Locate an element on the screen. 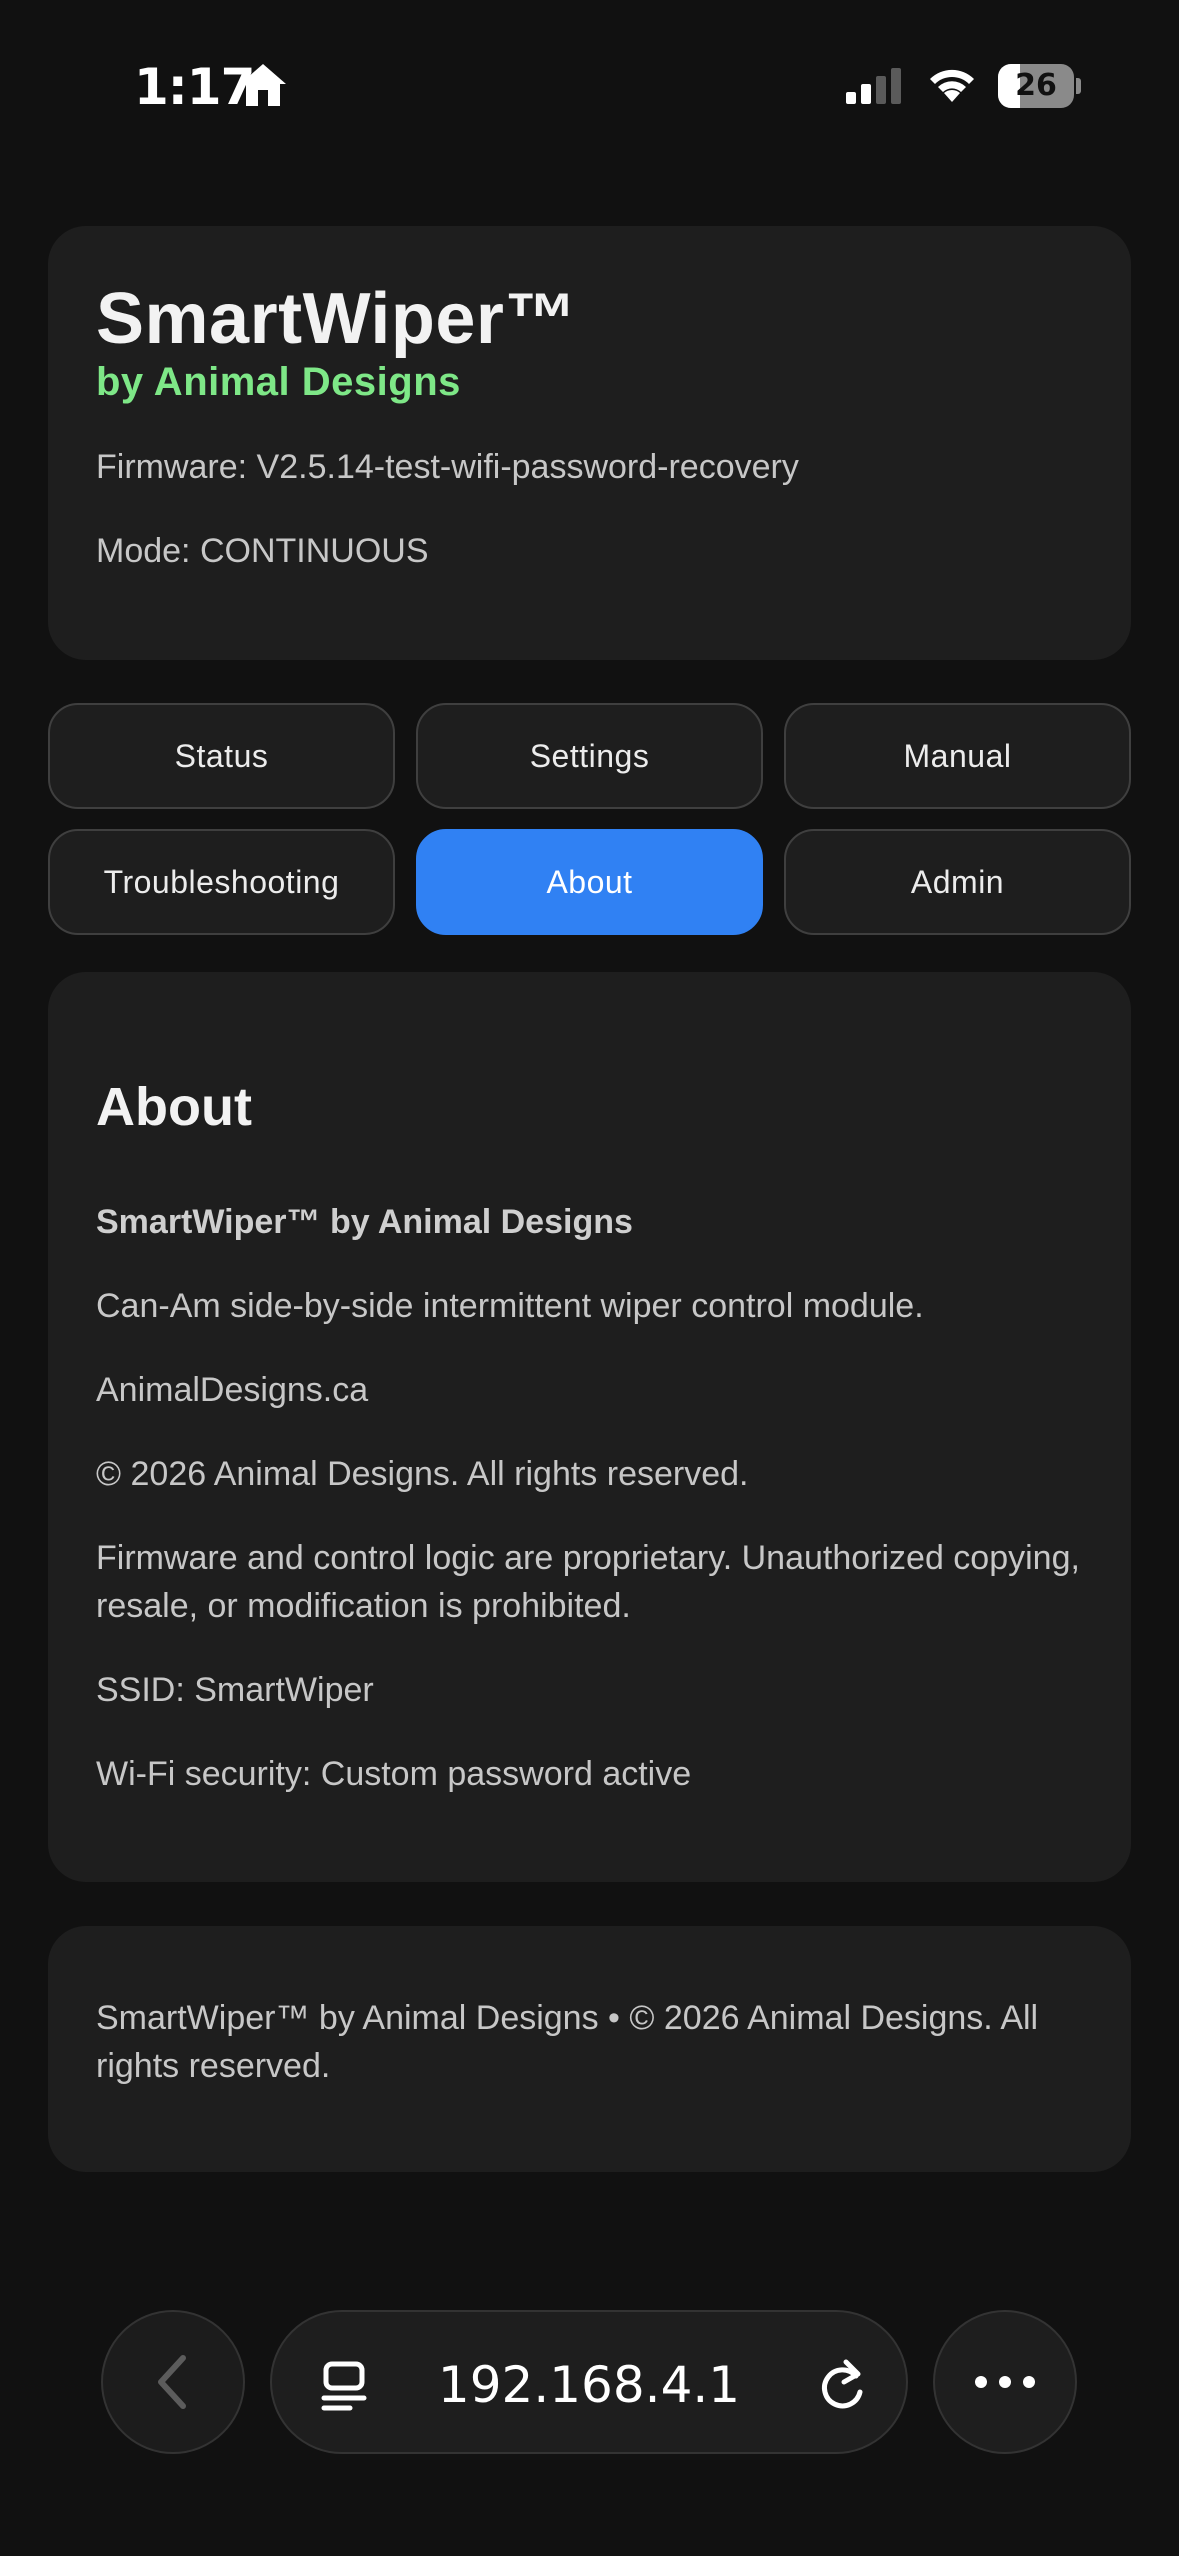 The image size is (1179, 2556). tab-about: About is located at coordinates (589, 882).